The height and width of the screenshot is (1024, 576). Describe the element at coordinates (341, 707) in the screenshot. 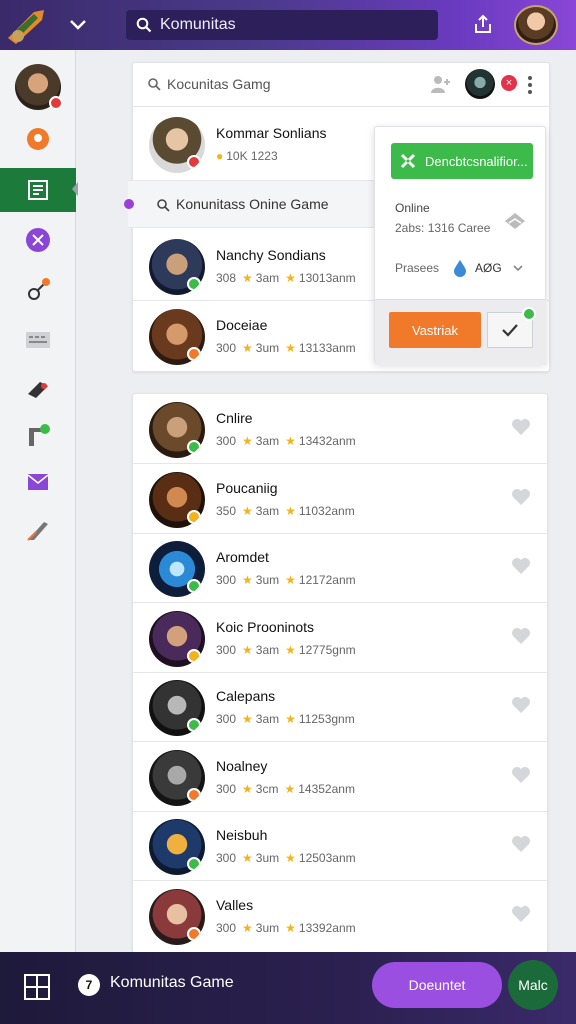

I see `list-item: Calepans 300 ★ 3am ★ 11253gnm` at that location.